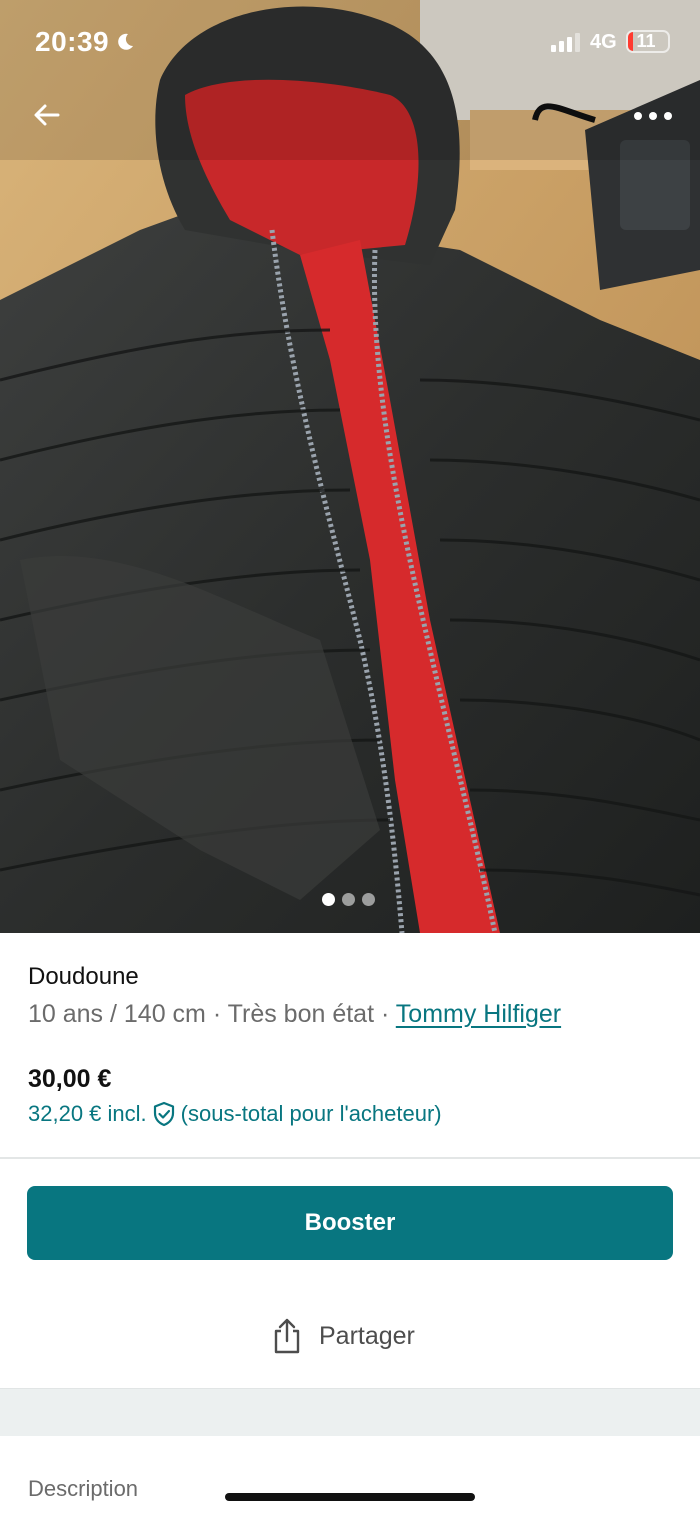 This screenshot has height=1516, width=700. Describe the element at coordinates (163, 1114) in the screenshot. I see `shield-check-icon` at that location.